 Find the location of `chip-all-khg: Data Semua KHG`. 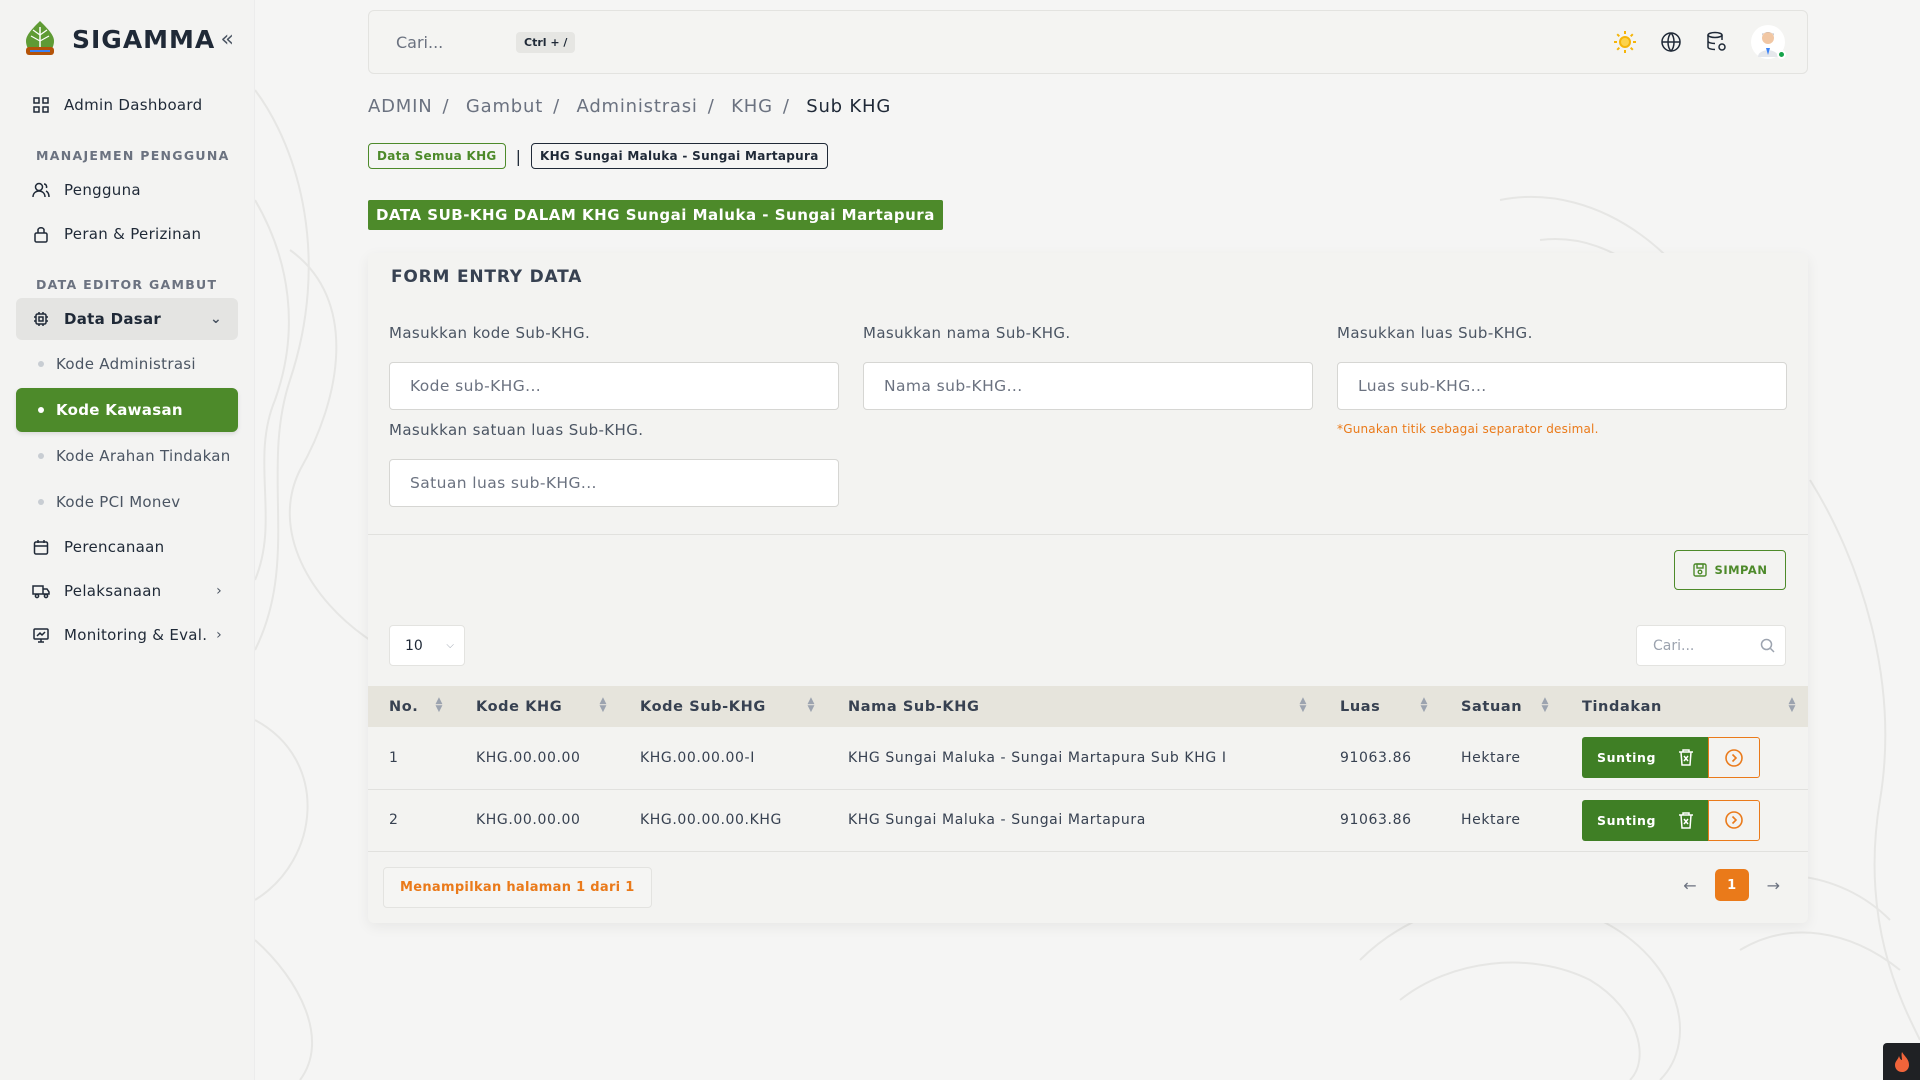

chip-all-khg: Data Semua KHG is located at coordinates (437, 156).